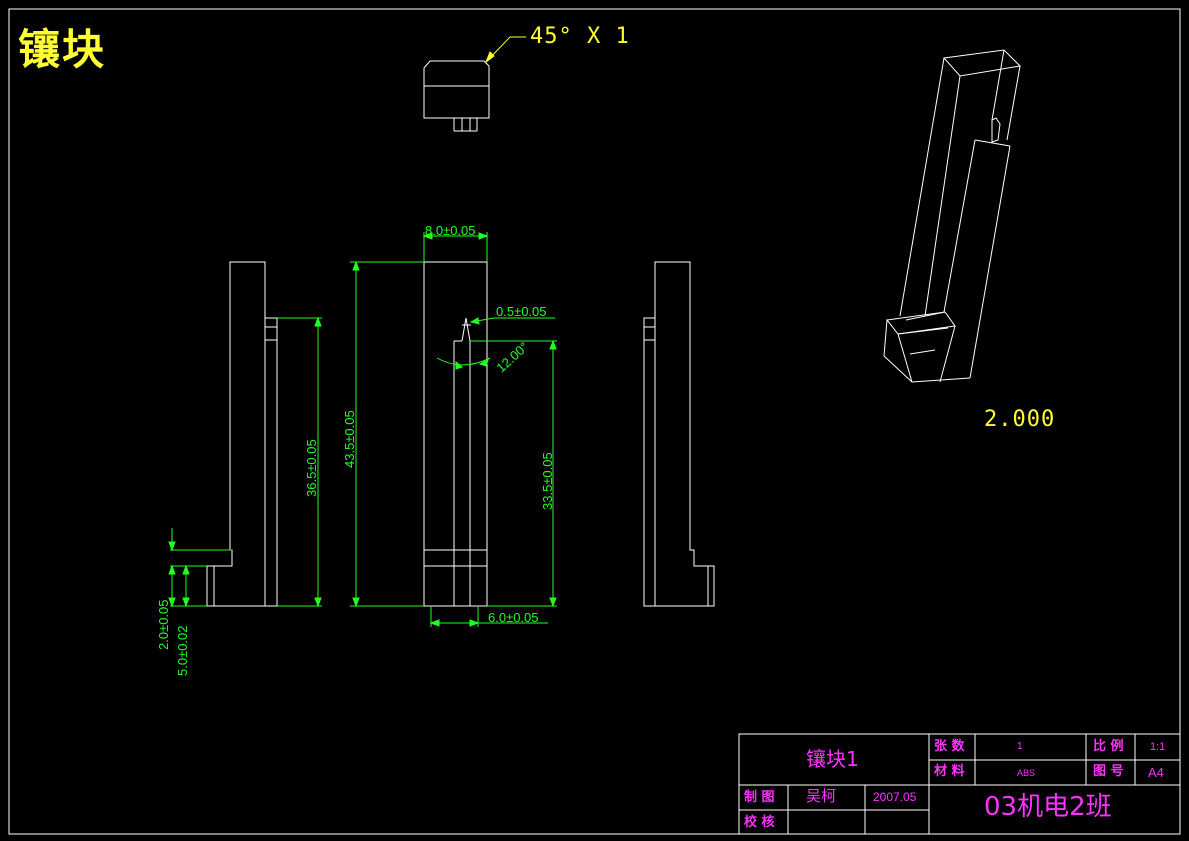  Describe the element at coordinates (895, 797) in the screenshot. I see `drawn-date: 2007.05` at that location.